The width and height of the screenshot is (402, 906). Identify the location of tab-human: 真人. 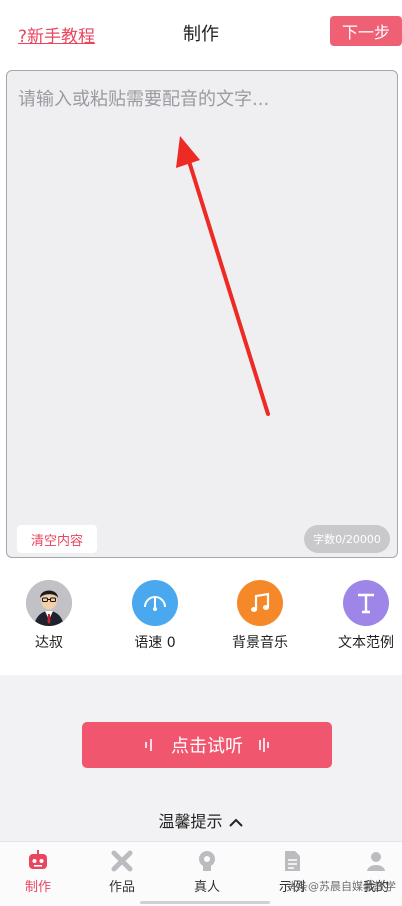
(207, 870).